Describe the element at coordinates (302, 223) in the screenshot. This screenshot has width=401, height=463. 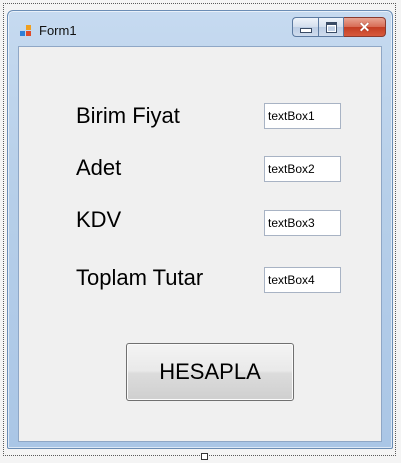
I see `textbox-kdv` at that location.